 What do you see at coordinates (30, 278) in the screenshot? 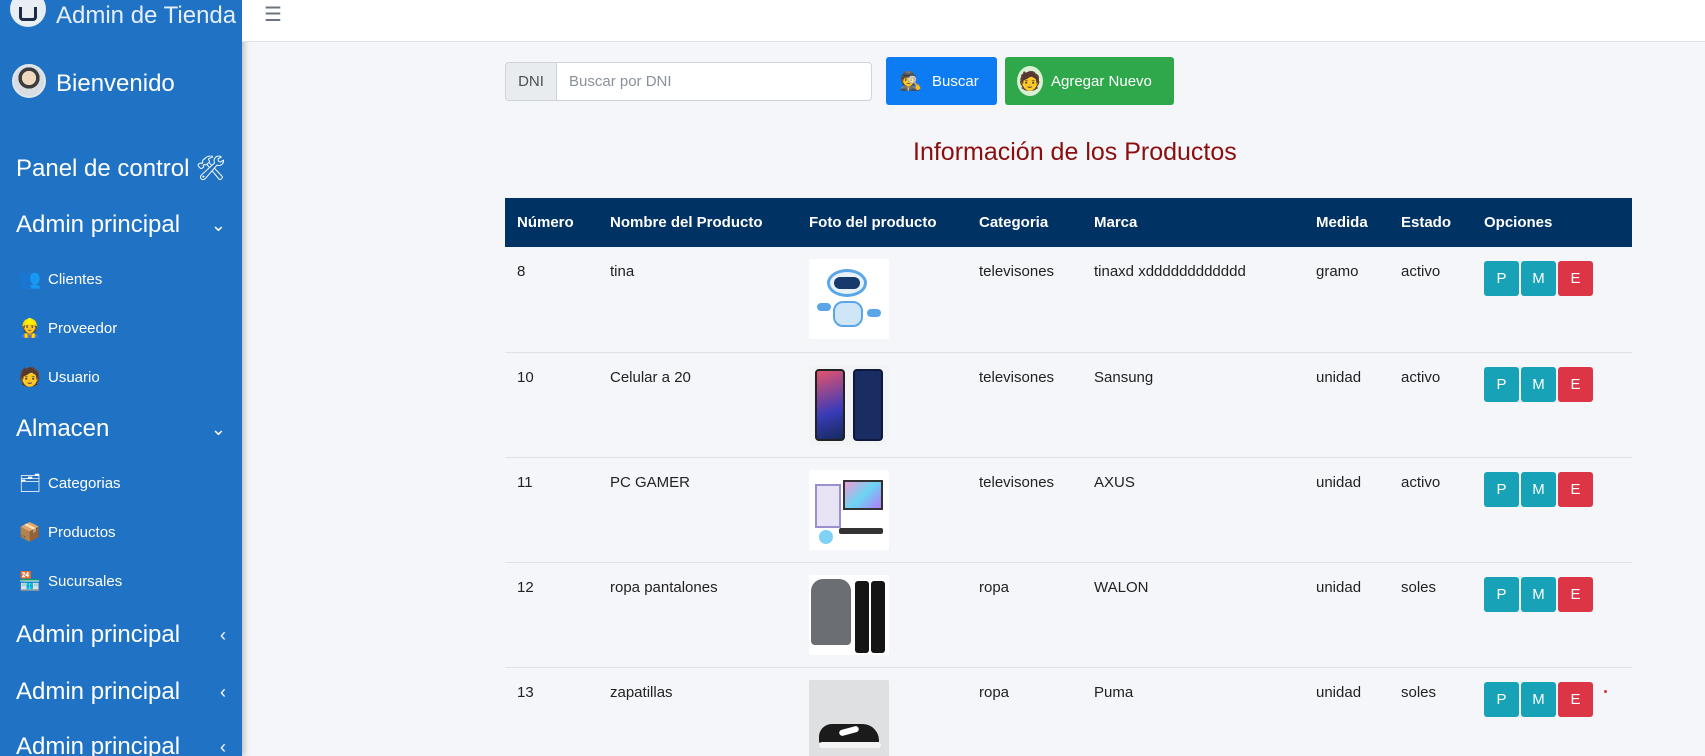
I see `people-icon: 👥` at bounding box center [30, 278].